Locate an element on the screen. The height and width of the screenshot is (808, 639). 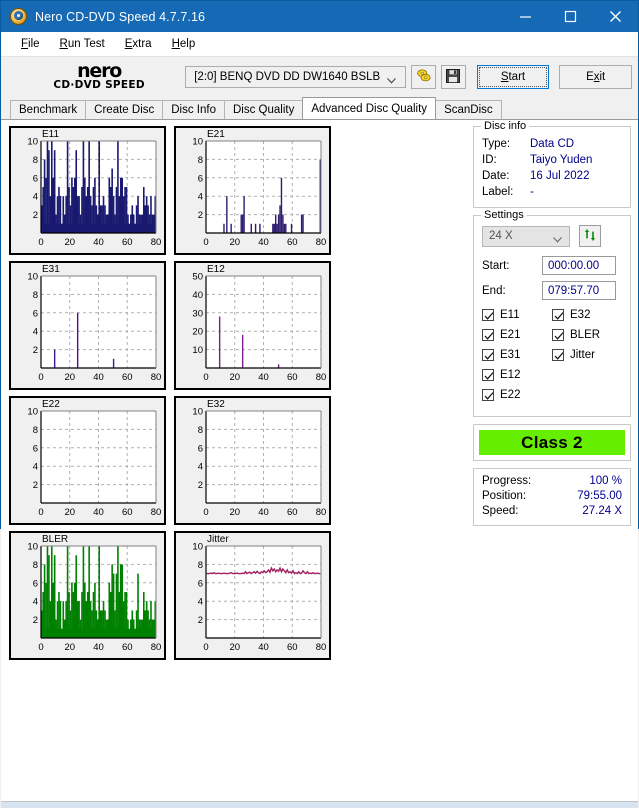
status-bar is located at coordinates (319, 804).